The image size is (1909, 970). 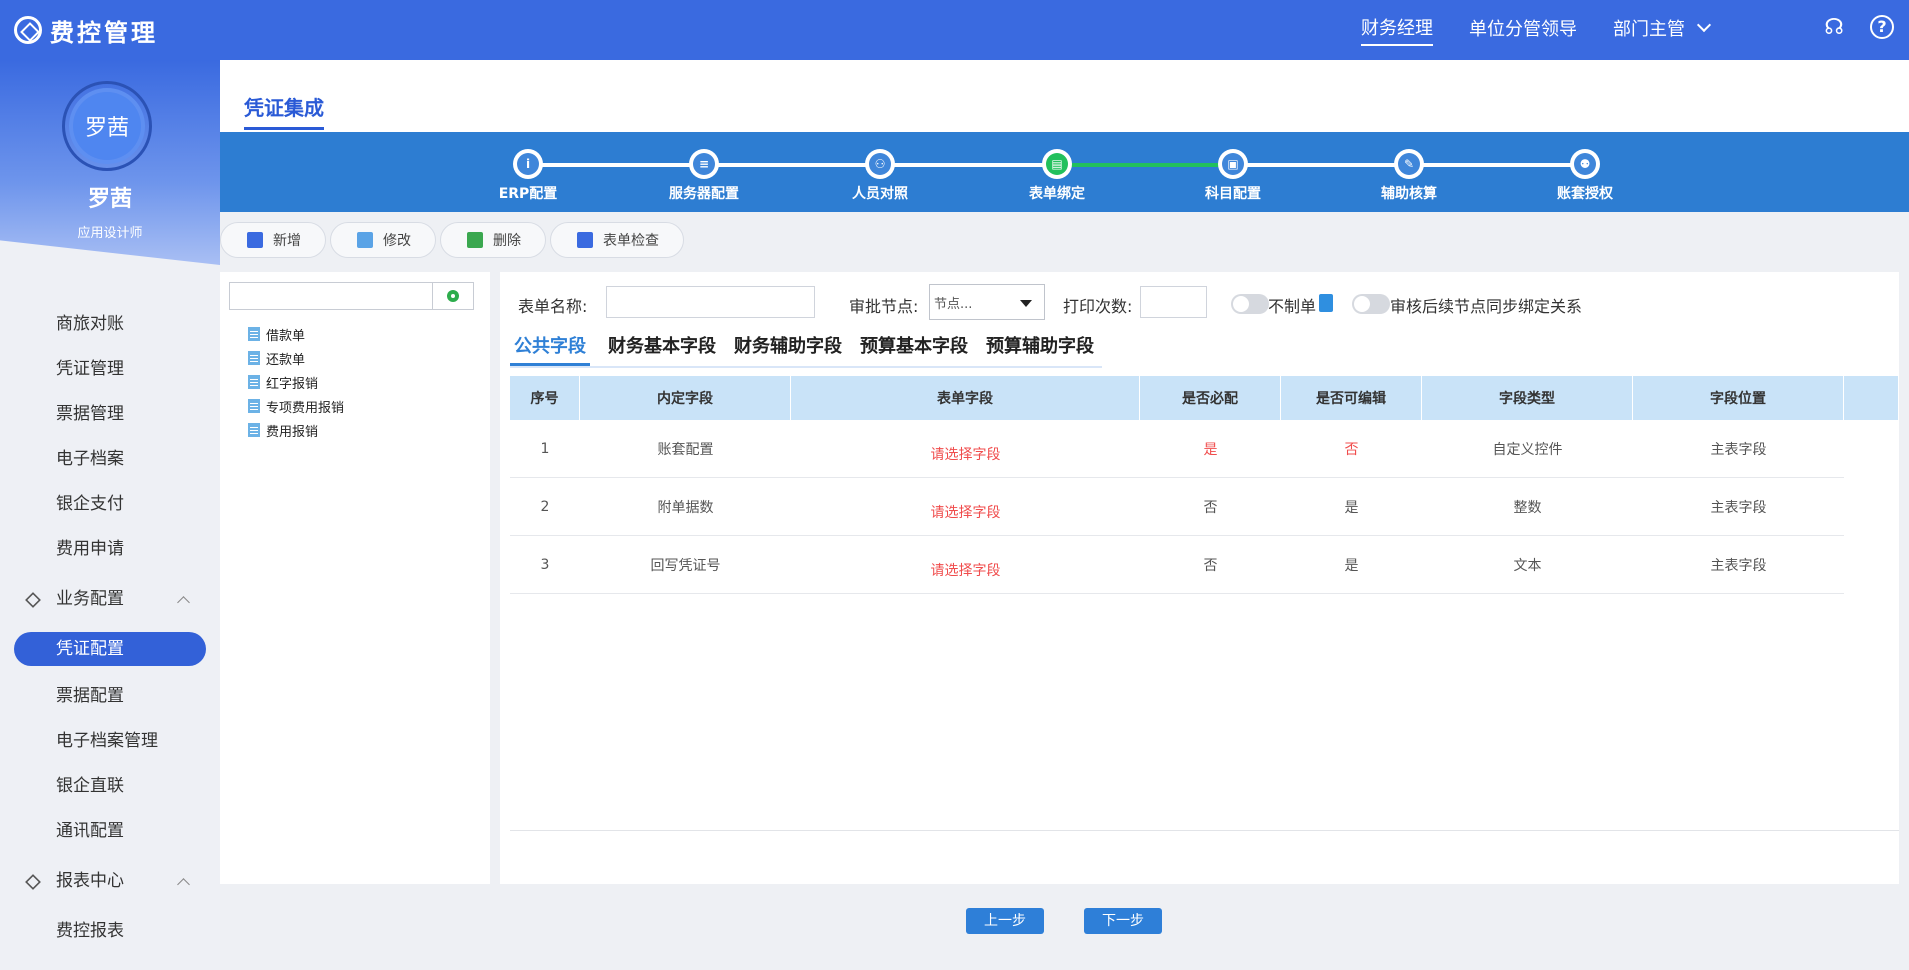 What do you see at coordinates (110, 696) in the screenshot?
I see `sidebar-item-invoice-config: 票据配置` at bounding box center [110, 696].